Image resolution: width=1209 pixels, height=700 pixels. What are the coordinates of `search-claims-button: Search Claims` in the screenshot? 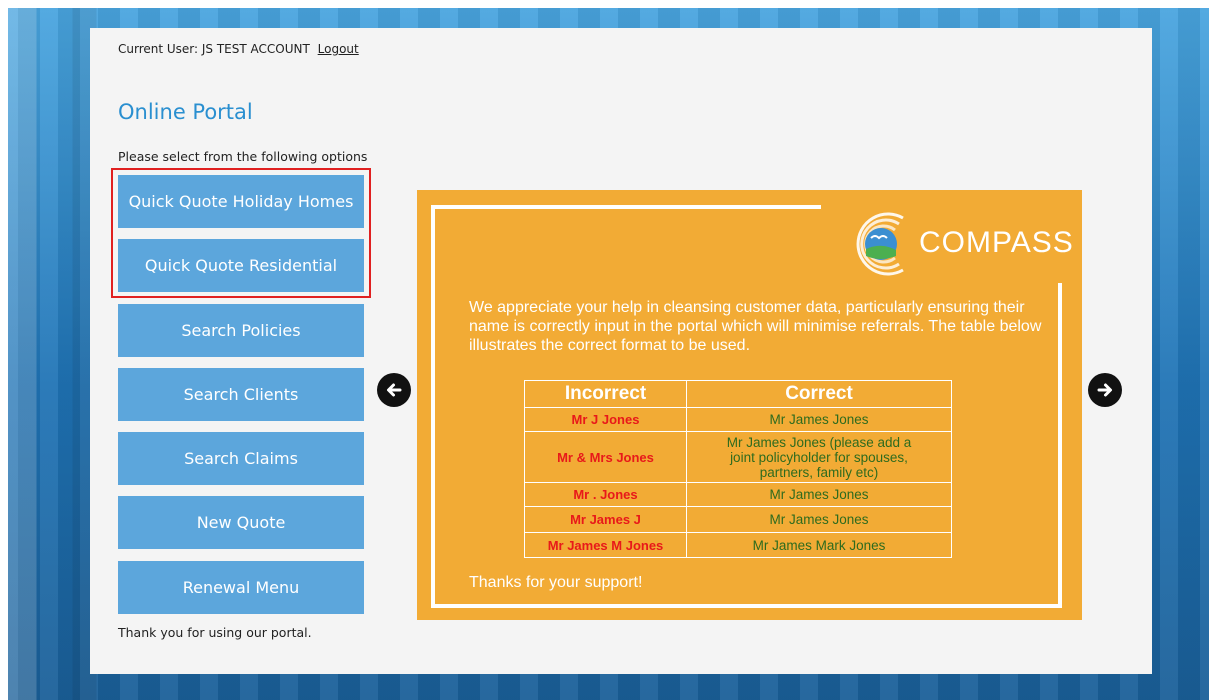 It's located at (241, 458).